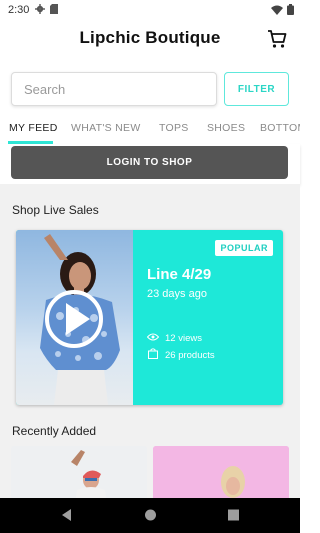  I want to click on search-row: FILTER, so click(150, 87).